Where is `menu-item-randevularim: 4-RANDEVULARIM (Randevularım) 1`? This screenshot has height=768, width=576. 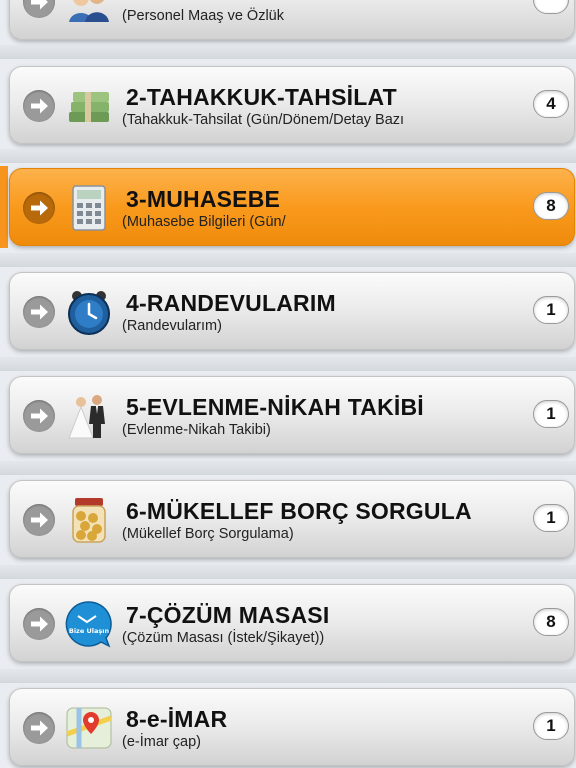 menu-item-randevularim: 4-RANDEVULARIM (Randevularım) 1 is located at coordinates (292, 311).